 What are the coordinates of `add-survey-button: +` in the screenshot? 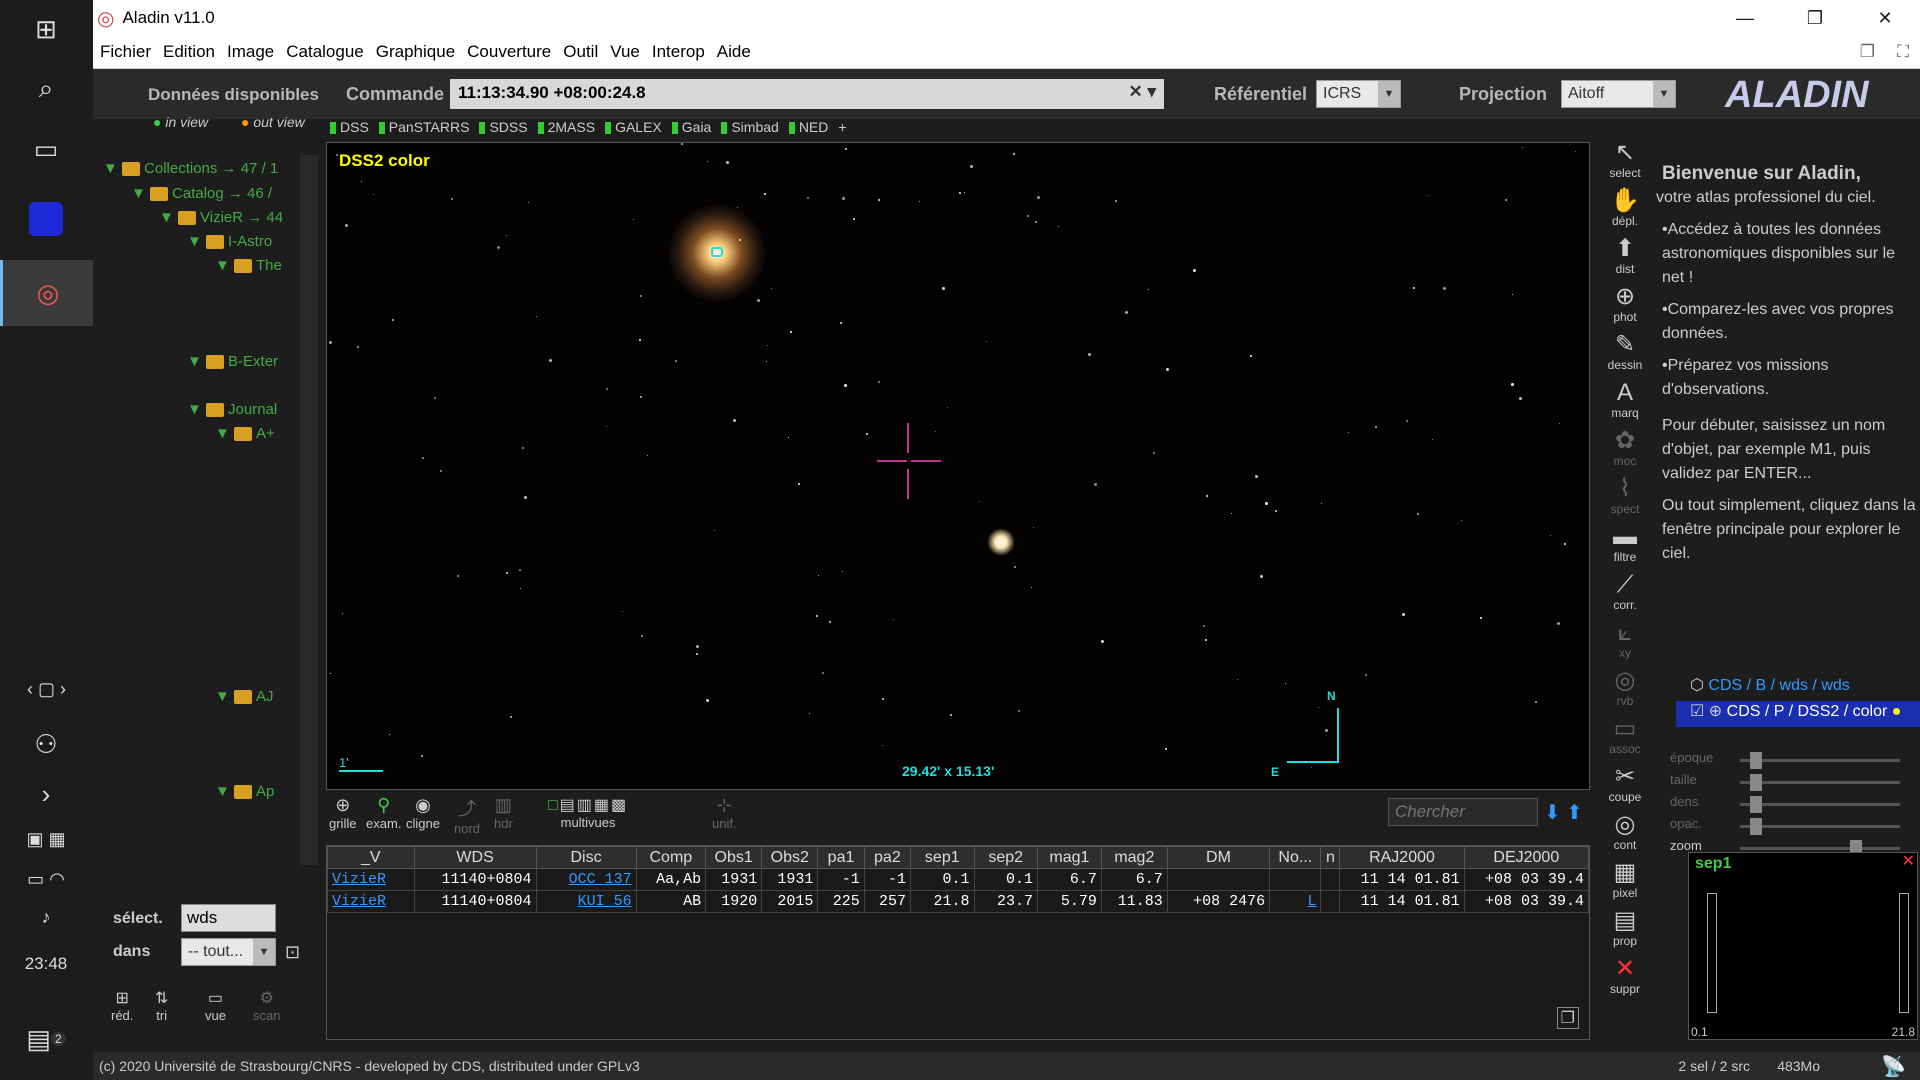 It's located at (842, 130).